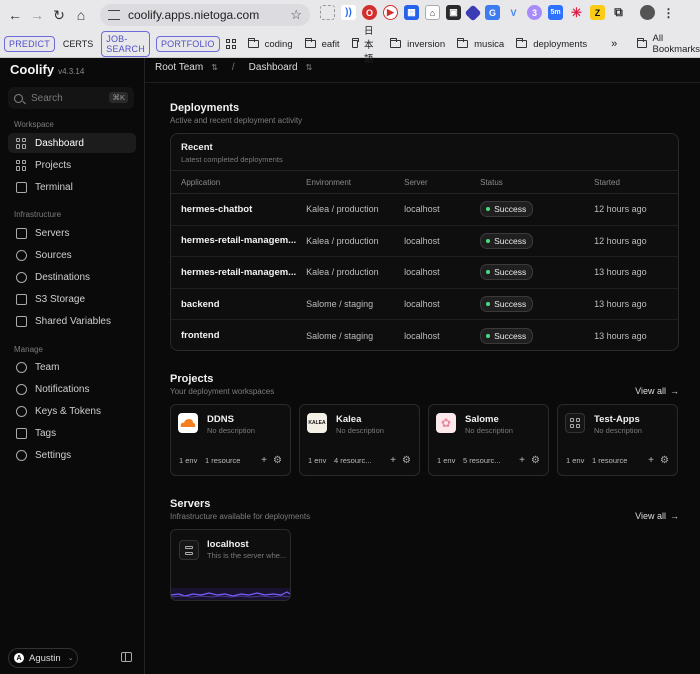 The width and height of the screenshot is (700, 674). Describe the element at coordinates (72, 455) in the screenshot. I see `sidebar-item-settings: Settings` at that location.